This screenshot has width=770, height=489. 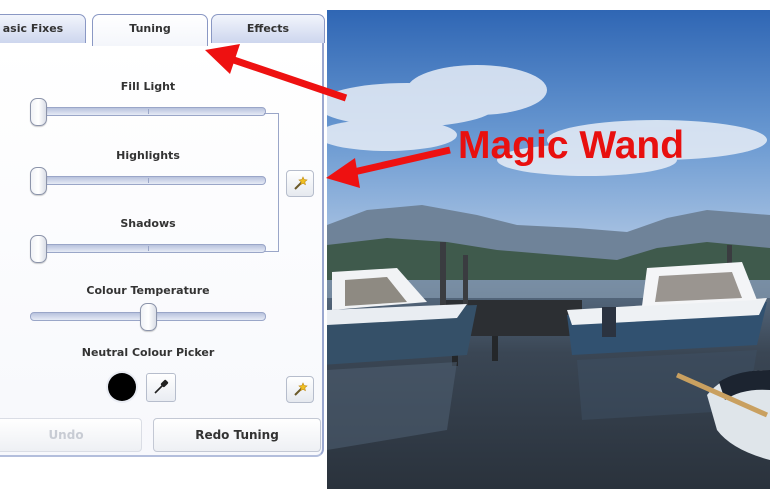 I want to click on annotation-arrows, so click(x=328, y=116).